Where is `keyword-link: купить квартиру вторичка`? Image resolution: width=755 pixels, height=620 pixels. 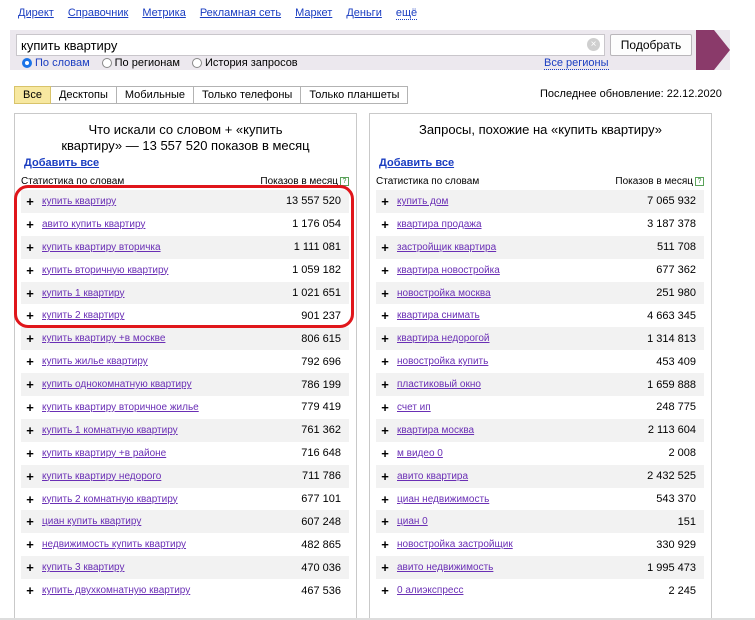 keyword-link: купить квартиру вторичка is located at coordinates (168, 247).